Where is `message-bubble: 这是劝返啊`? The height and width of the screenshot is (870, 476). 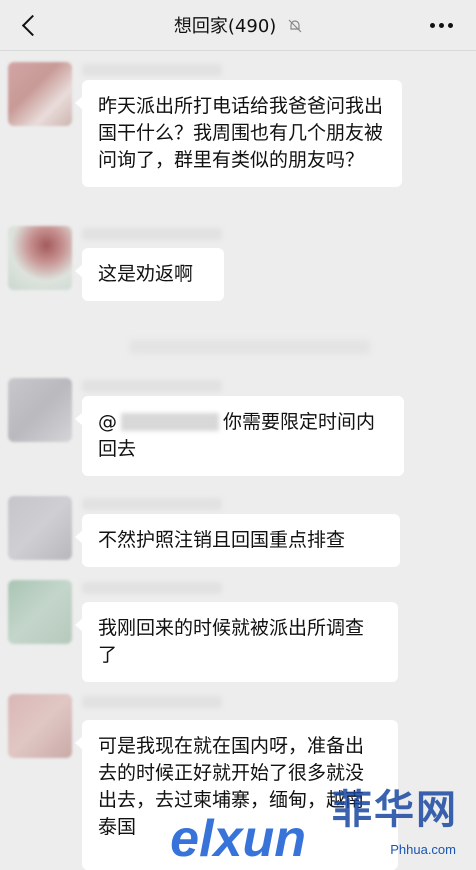 message-bubble: 这是劝返啊 is located at coordinates (149, 274).